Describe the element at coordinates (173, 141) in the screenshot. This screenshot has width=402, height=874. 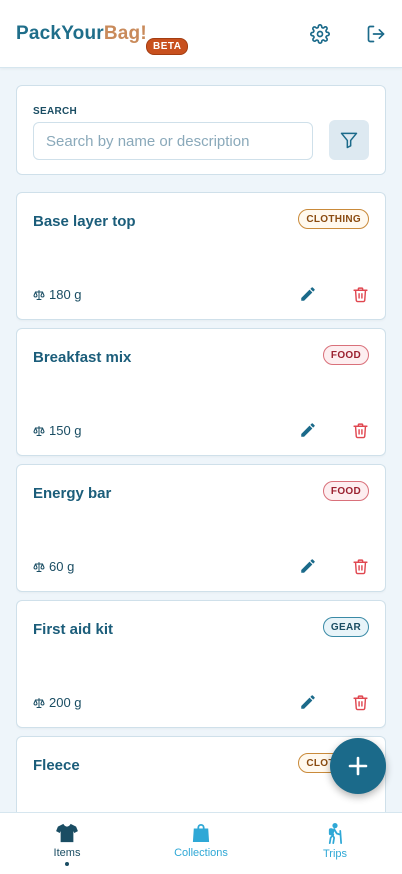
I see `search-input` at that location.